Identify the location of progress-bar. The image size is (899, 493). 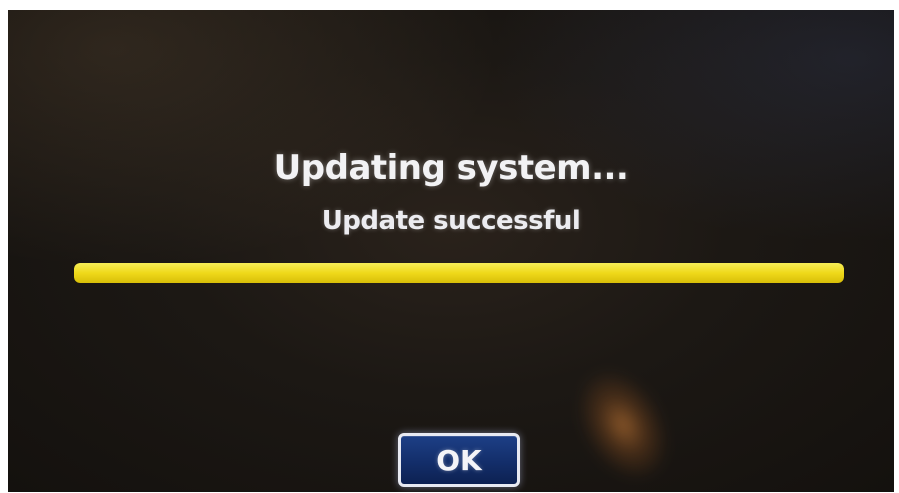
(459, 273).